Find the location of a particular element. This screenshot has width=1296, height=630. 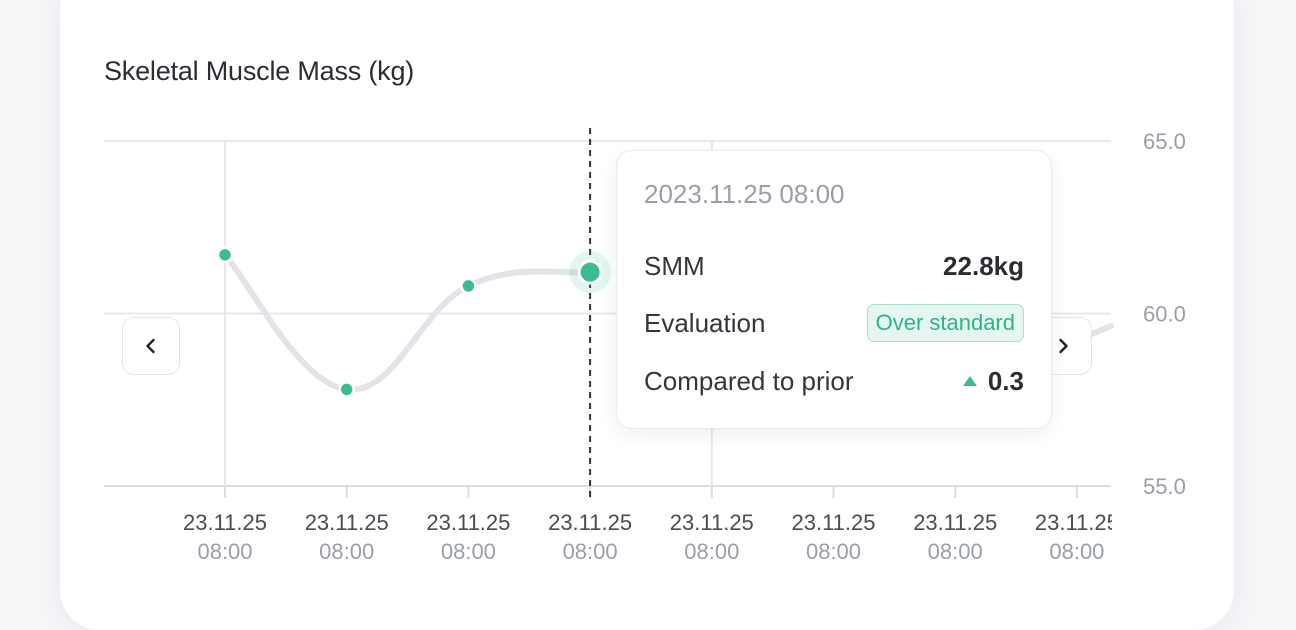

tooltip-row-evaluation: Evaluation Over standard is located at coordinates (834, 323).